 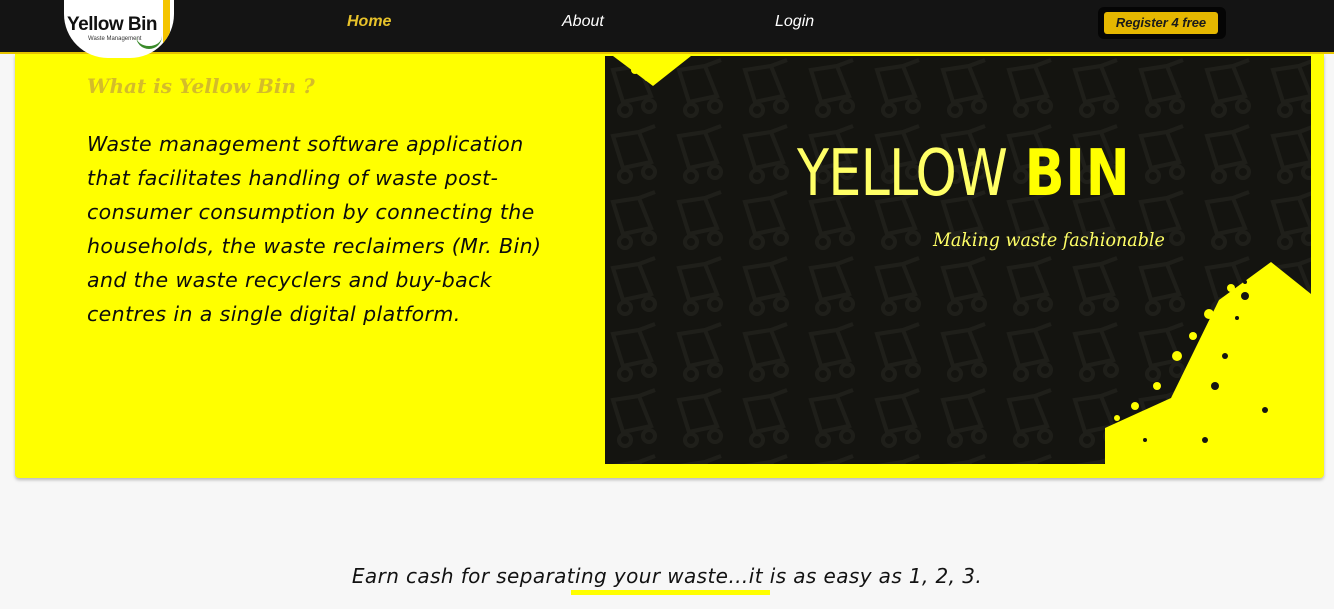 I want to click on banner-title: YELLOW BIN, so click(x=964, y=174).